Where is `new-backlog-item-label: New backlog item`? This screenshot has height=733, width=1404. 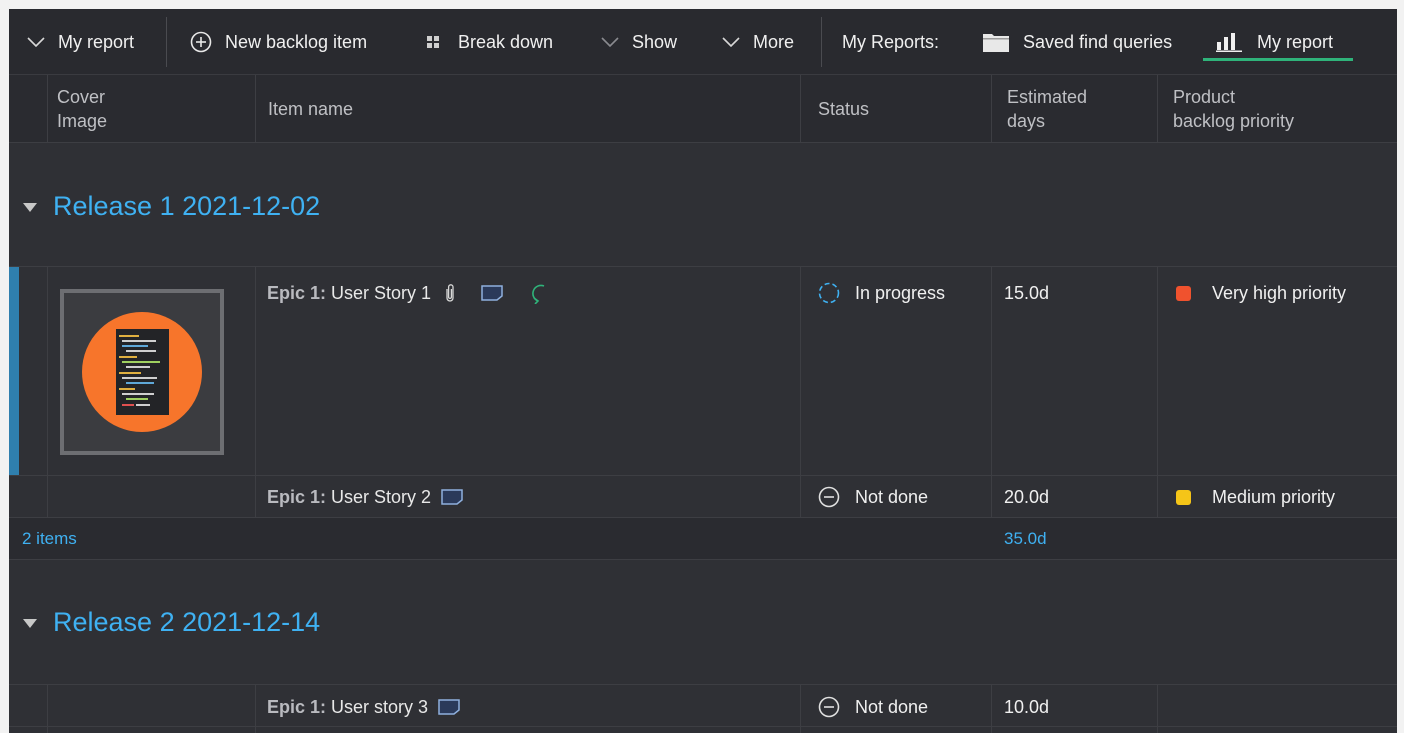 new-backlog-item-label: New backlog item is located at coordinates (296, 41).